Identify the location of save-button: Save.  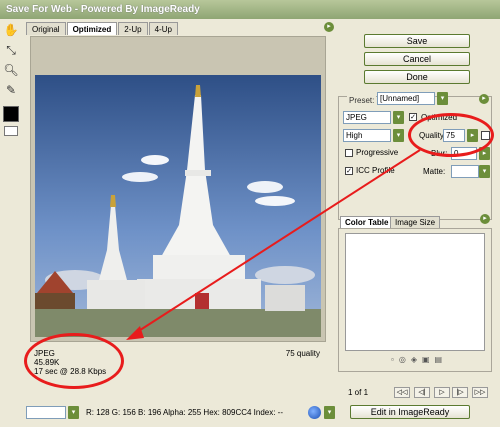
(417, 41).